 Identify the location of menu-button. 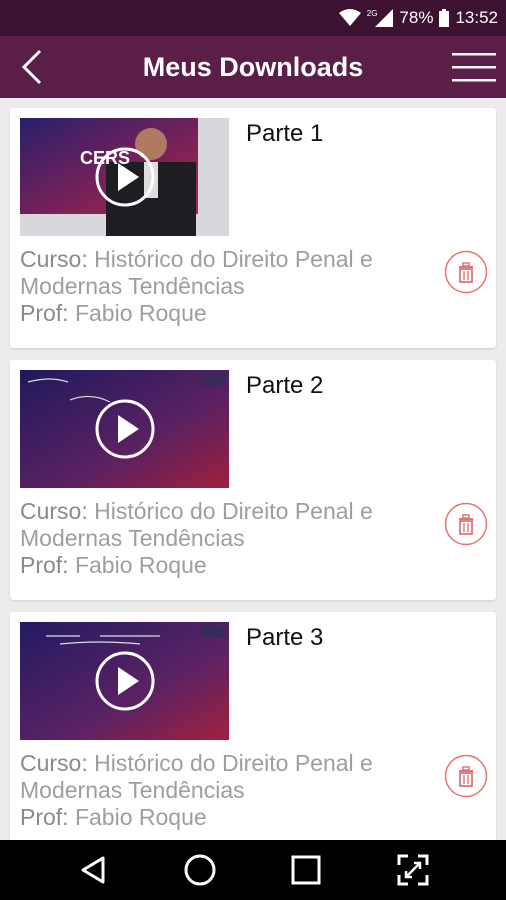
(474, 67).